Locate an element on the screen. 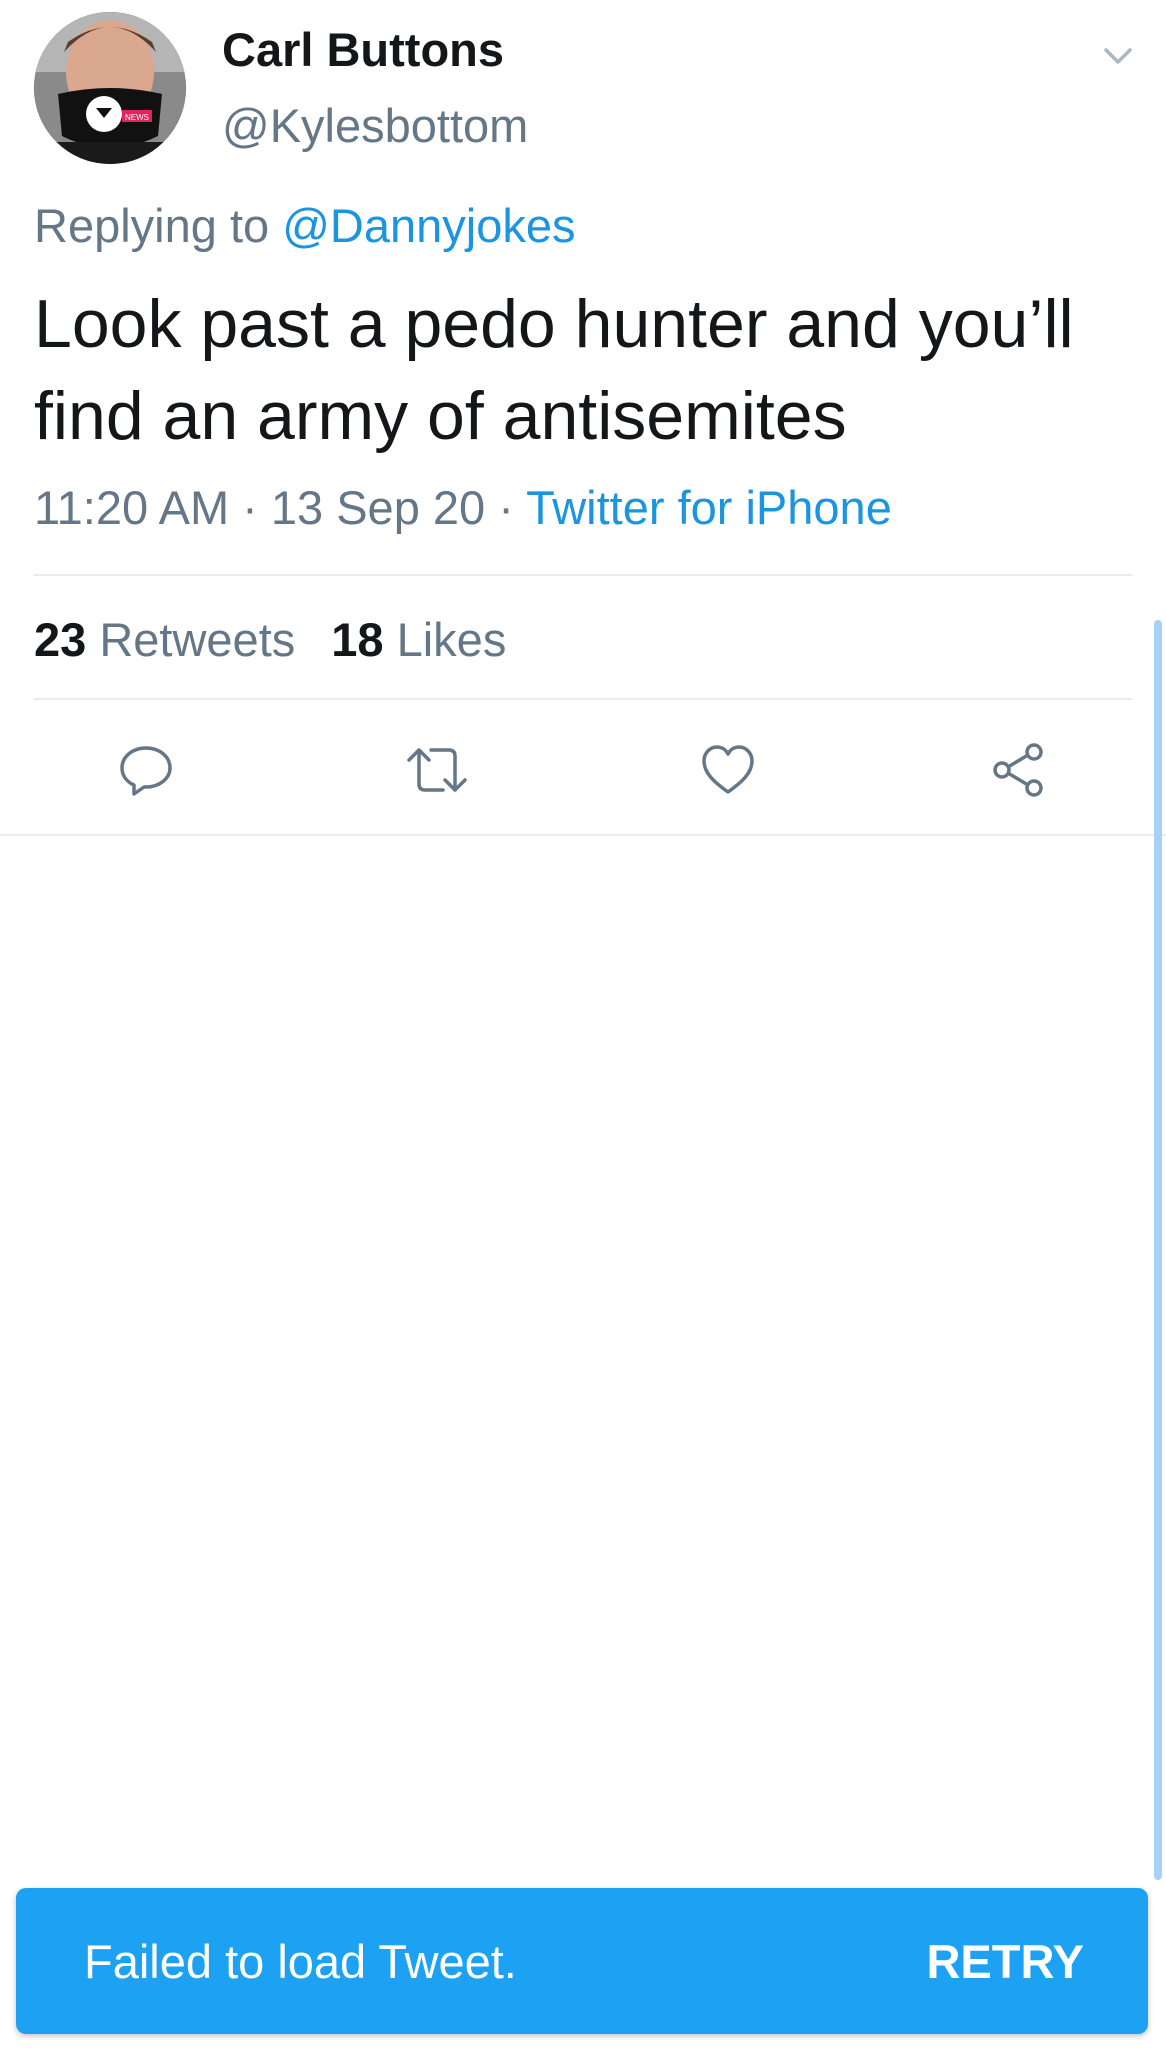 The height and width of the screenshot is (2048, 1166). tweet-time: 11:20 AM is located at coordinates (132, 507).